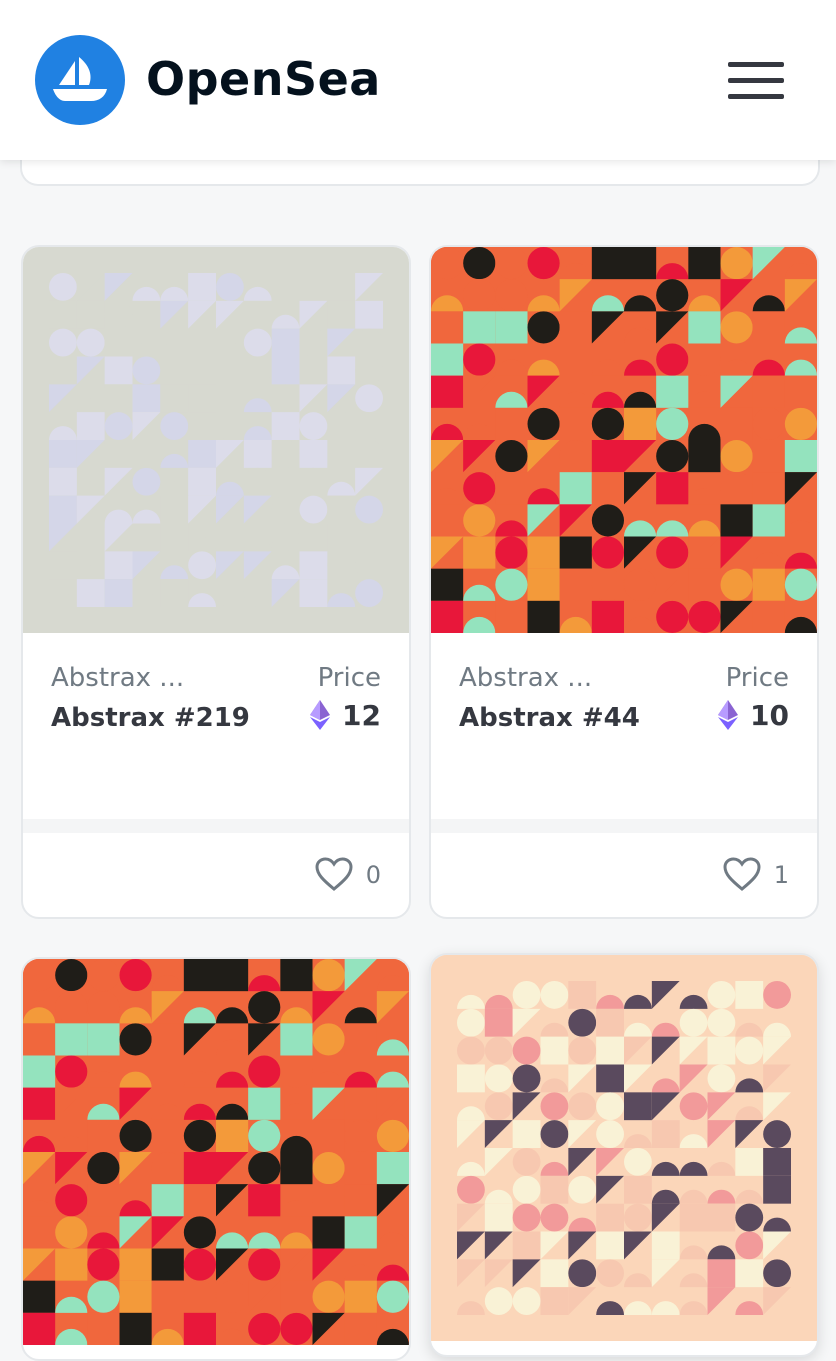 This screenshot has height=1361, width=836. I want to click on nft-name: Abstrax #219, so click(150, 718).